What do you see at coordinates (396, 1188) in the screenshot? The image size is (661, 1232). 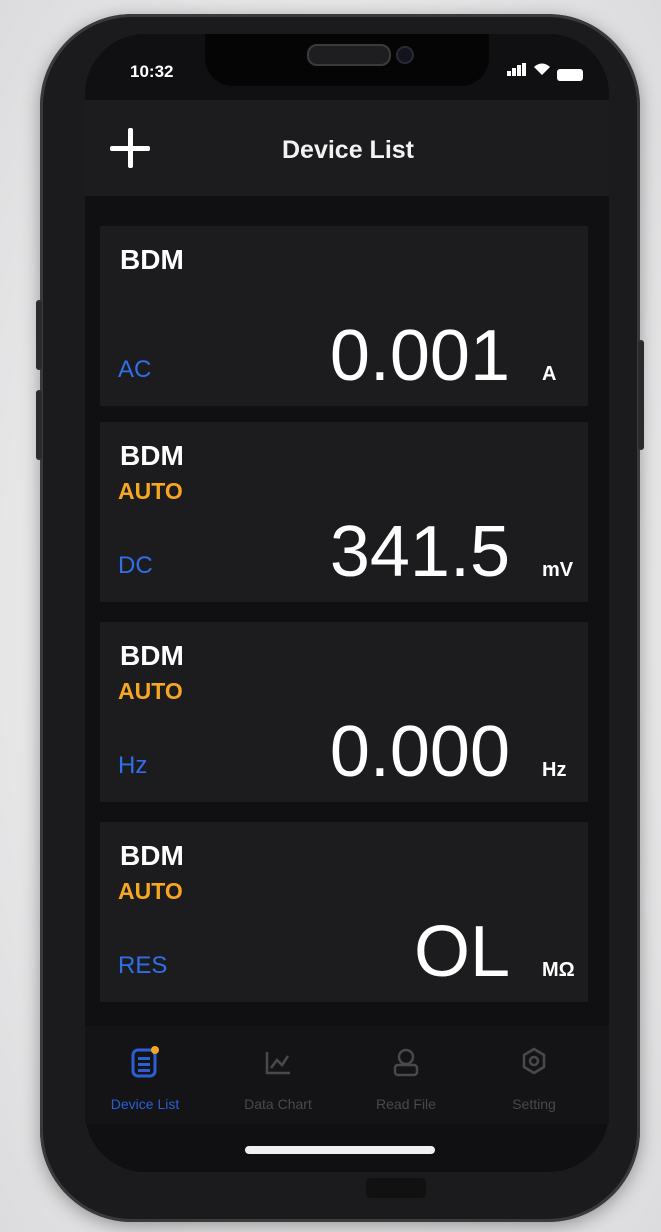 I see `charging-port` at bounding box center [396, 1188].